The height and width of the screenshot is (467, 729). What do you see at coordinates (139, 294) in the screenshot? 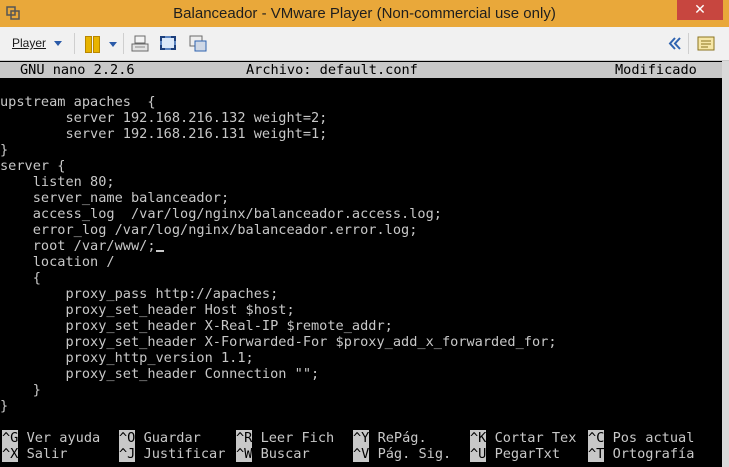
I see `editor-line: proxy_pass http://apaches;` at bounding box center [139, 294].